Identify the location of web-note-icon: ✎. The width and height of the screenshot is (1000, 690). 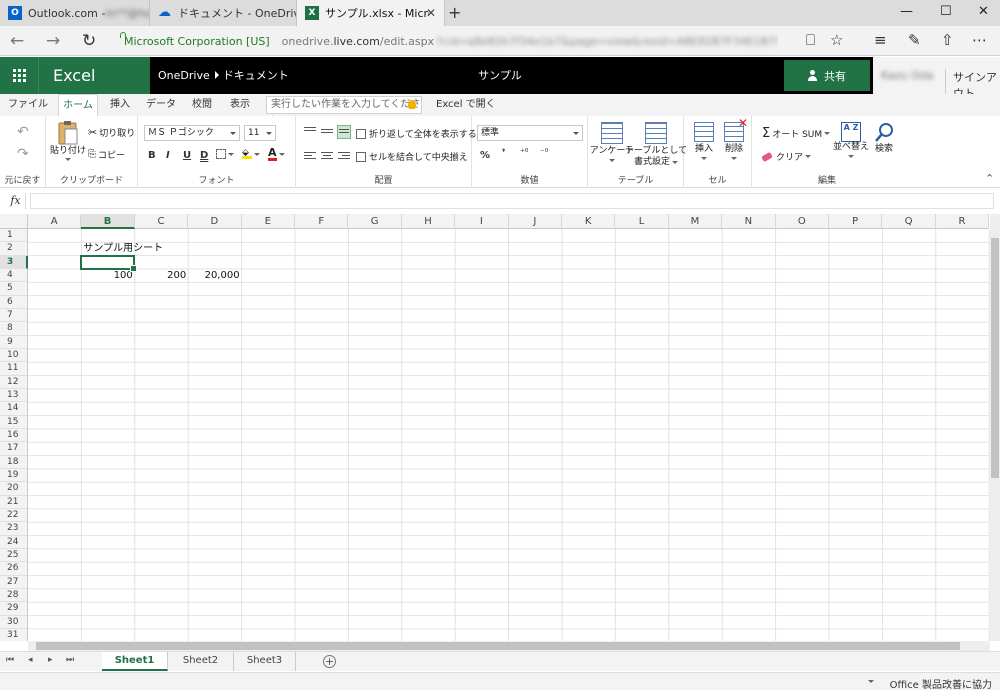
(914, 40).